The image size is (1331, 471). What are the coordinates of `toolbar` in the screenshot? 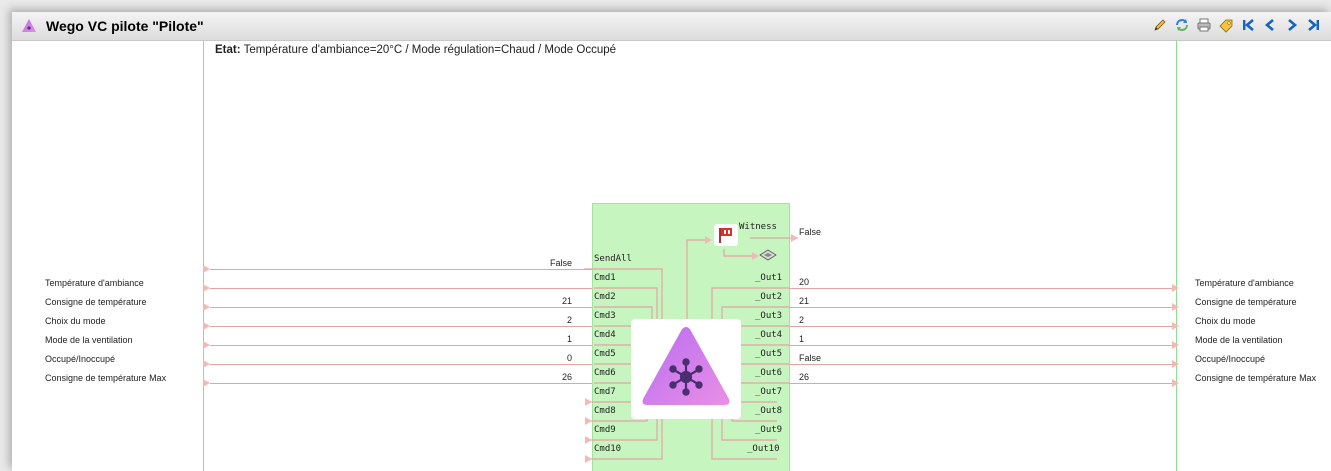 It's located at (1237, 25).